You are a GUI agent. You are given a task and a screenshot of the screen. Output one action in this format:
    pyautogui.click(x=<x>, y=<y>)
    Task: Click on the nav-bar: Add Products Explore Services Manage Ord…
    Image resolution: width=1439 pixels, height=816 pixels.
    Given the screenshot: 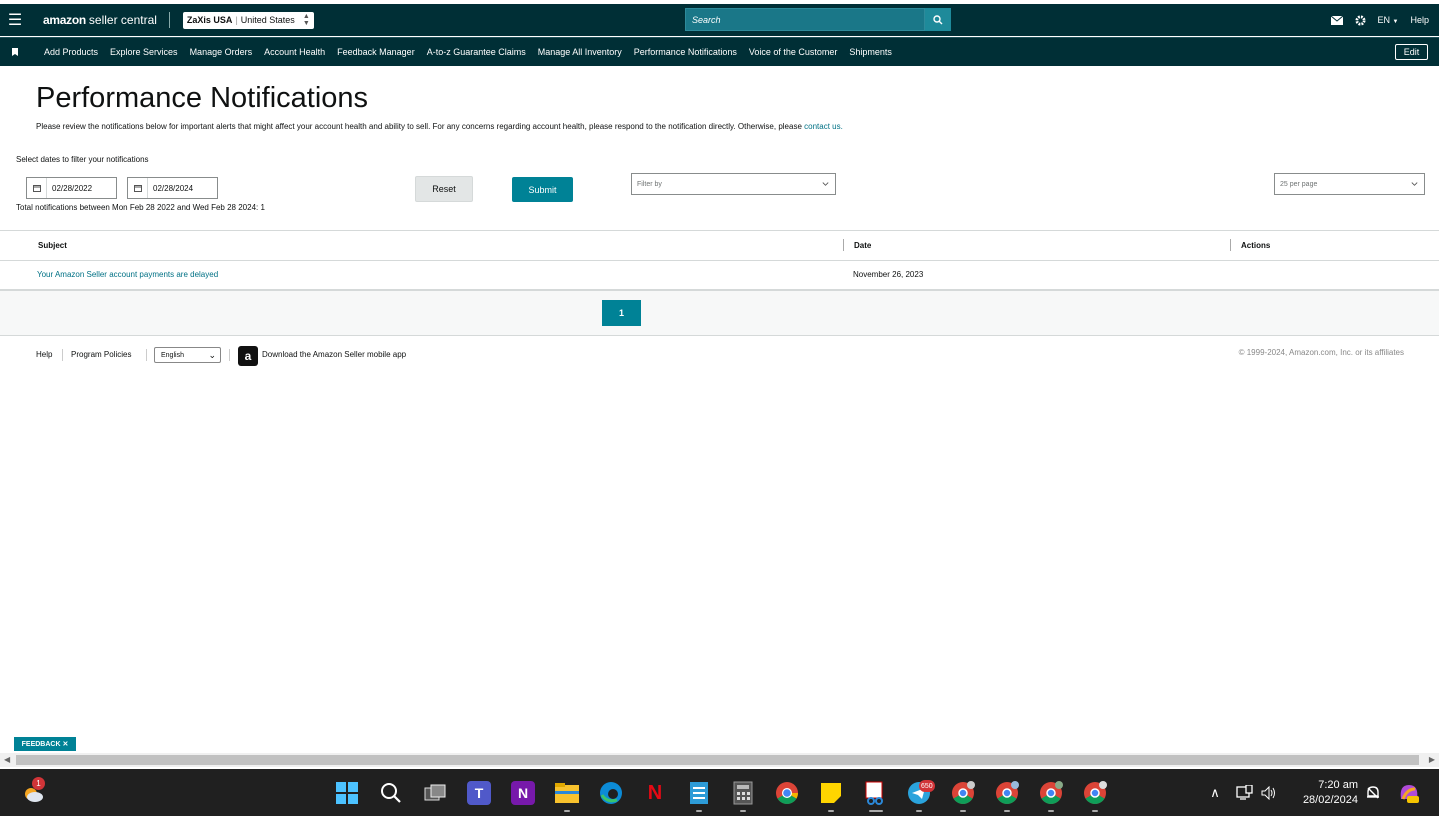 What is the action you would take?
    pyautogui.click(x=719, y=51)
    